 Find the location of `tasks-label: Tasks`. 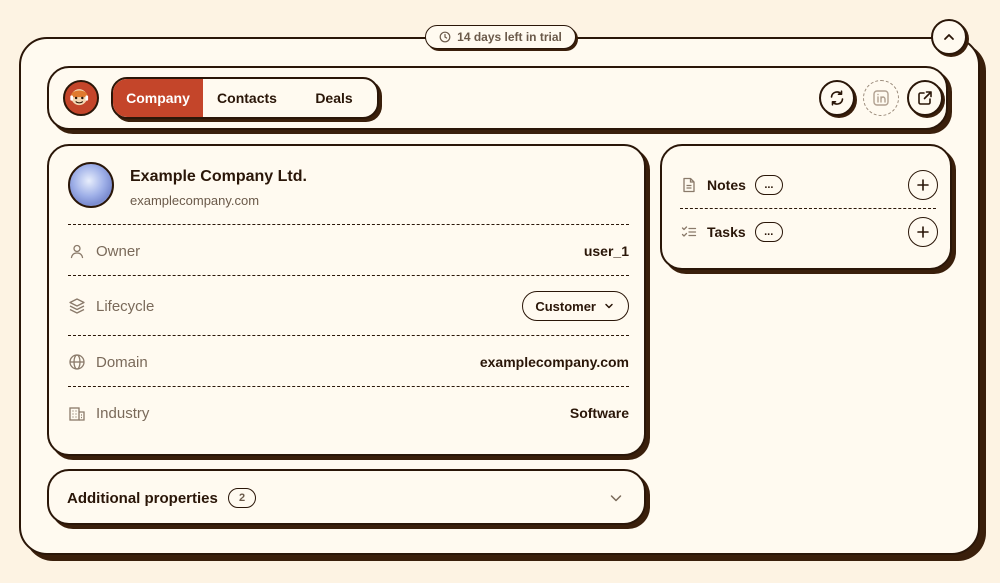

tasks-label: Tasks is located at coordinates (726, 232).